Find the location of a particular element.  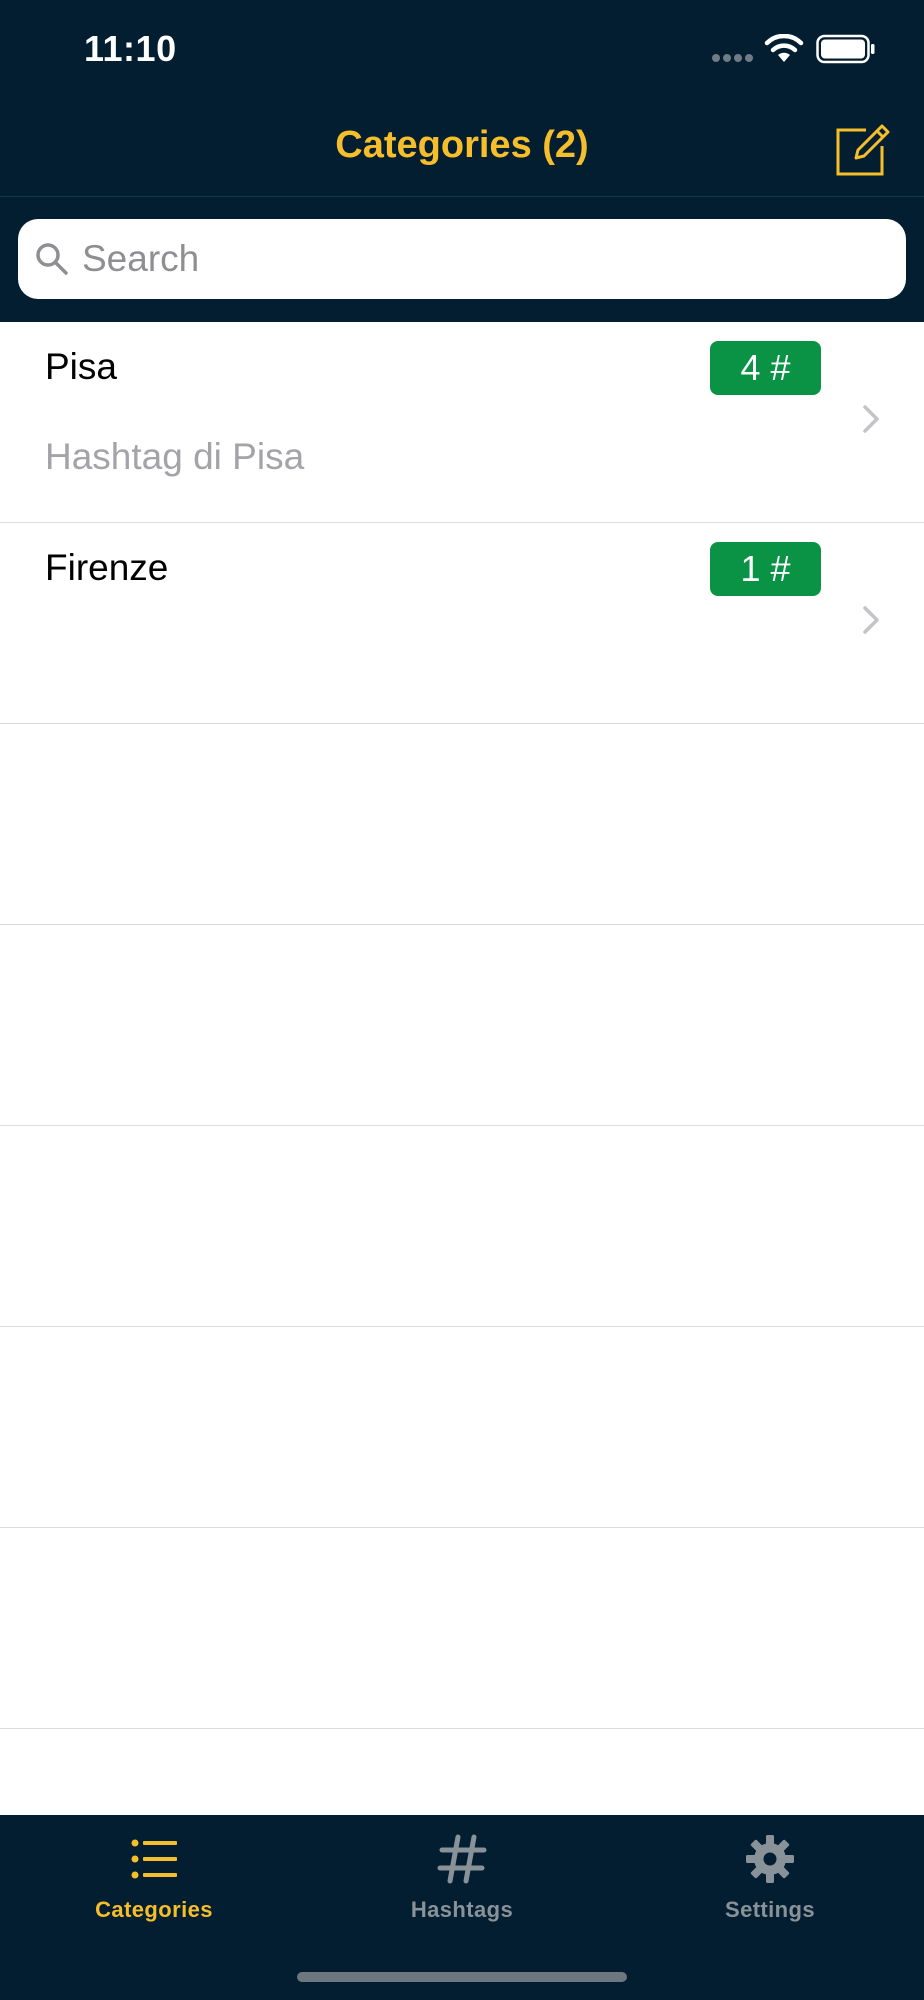

search-field is located at coordinates (462, 259).